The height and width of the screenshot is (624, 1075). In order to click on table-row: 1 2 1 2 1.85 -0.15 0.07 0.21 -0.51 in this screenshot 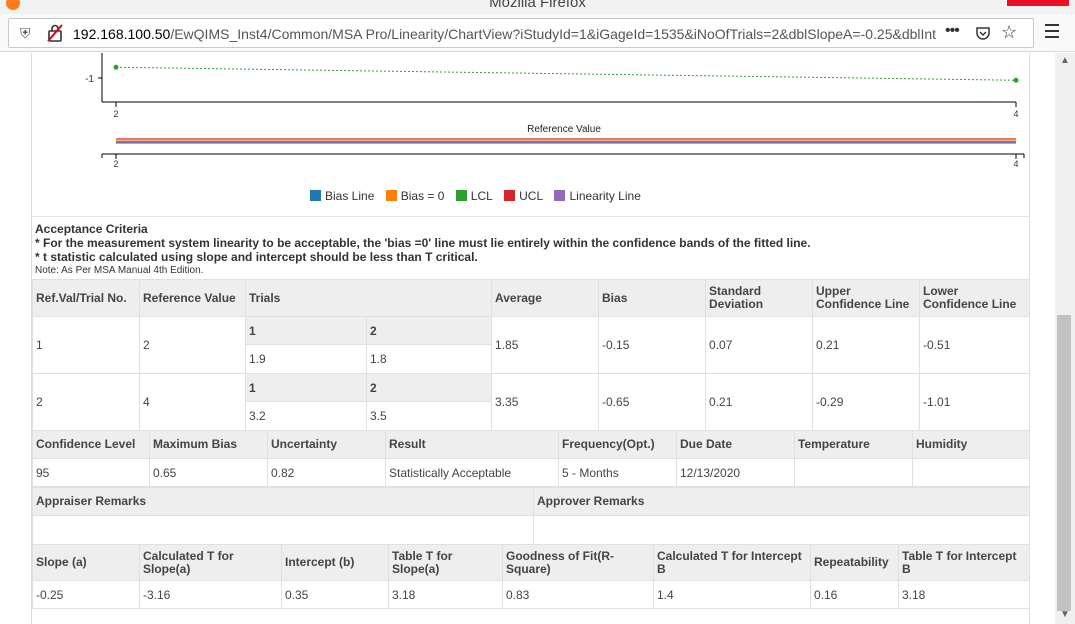, I will do `click(531, 345)`.